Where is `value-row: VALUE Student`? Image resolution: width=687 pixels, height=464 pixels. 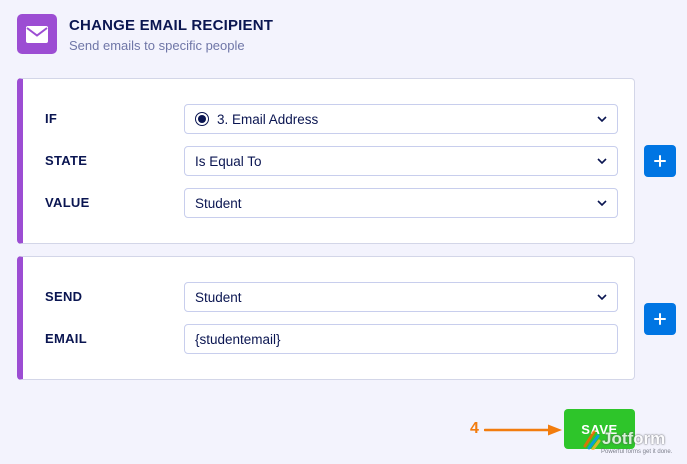 value-row: VALUE Student is located at coordinates (328, 203).